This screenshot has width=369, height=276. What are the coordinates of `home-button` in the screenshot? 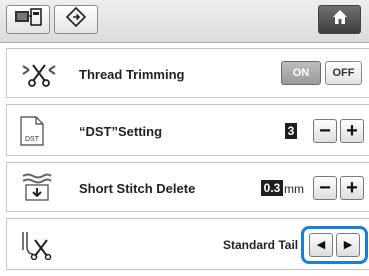 It's located at (339, 19).